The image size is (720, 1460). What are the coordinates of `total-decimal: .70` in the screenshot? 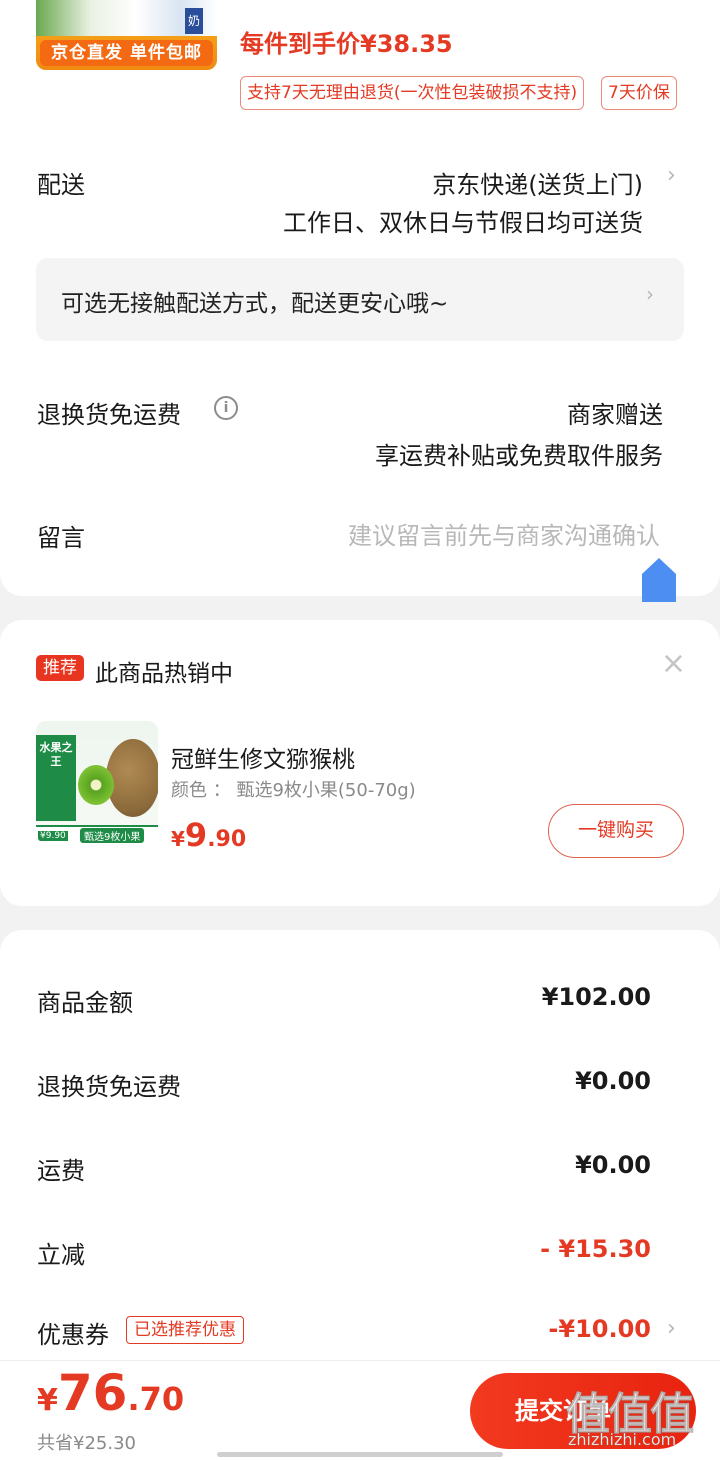 It's located at (156, 1399).